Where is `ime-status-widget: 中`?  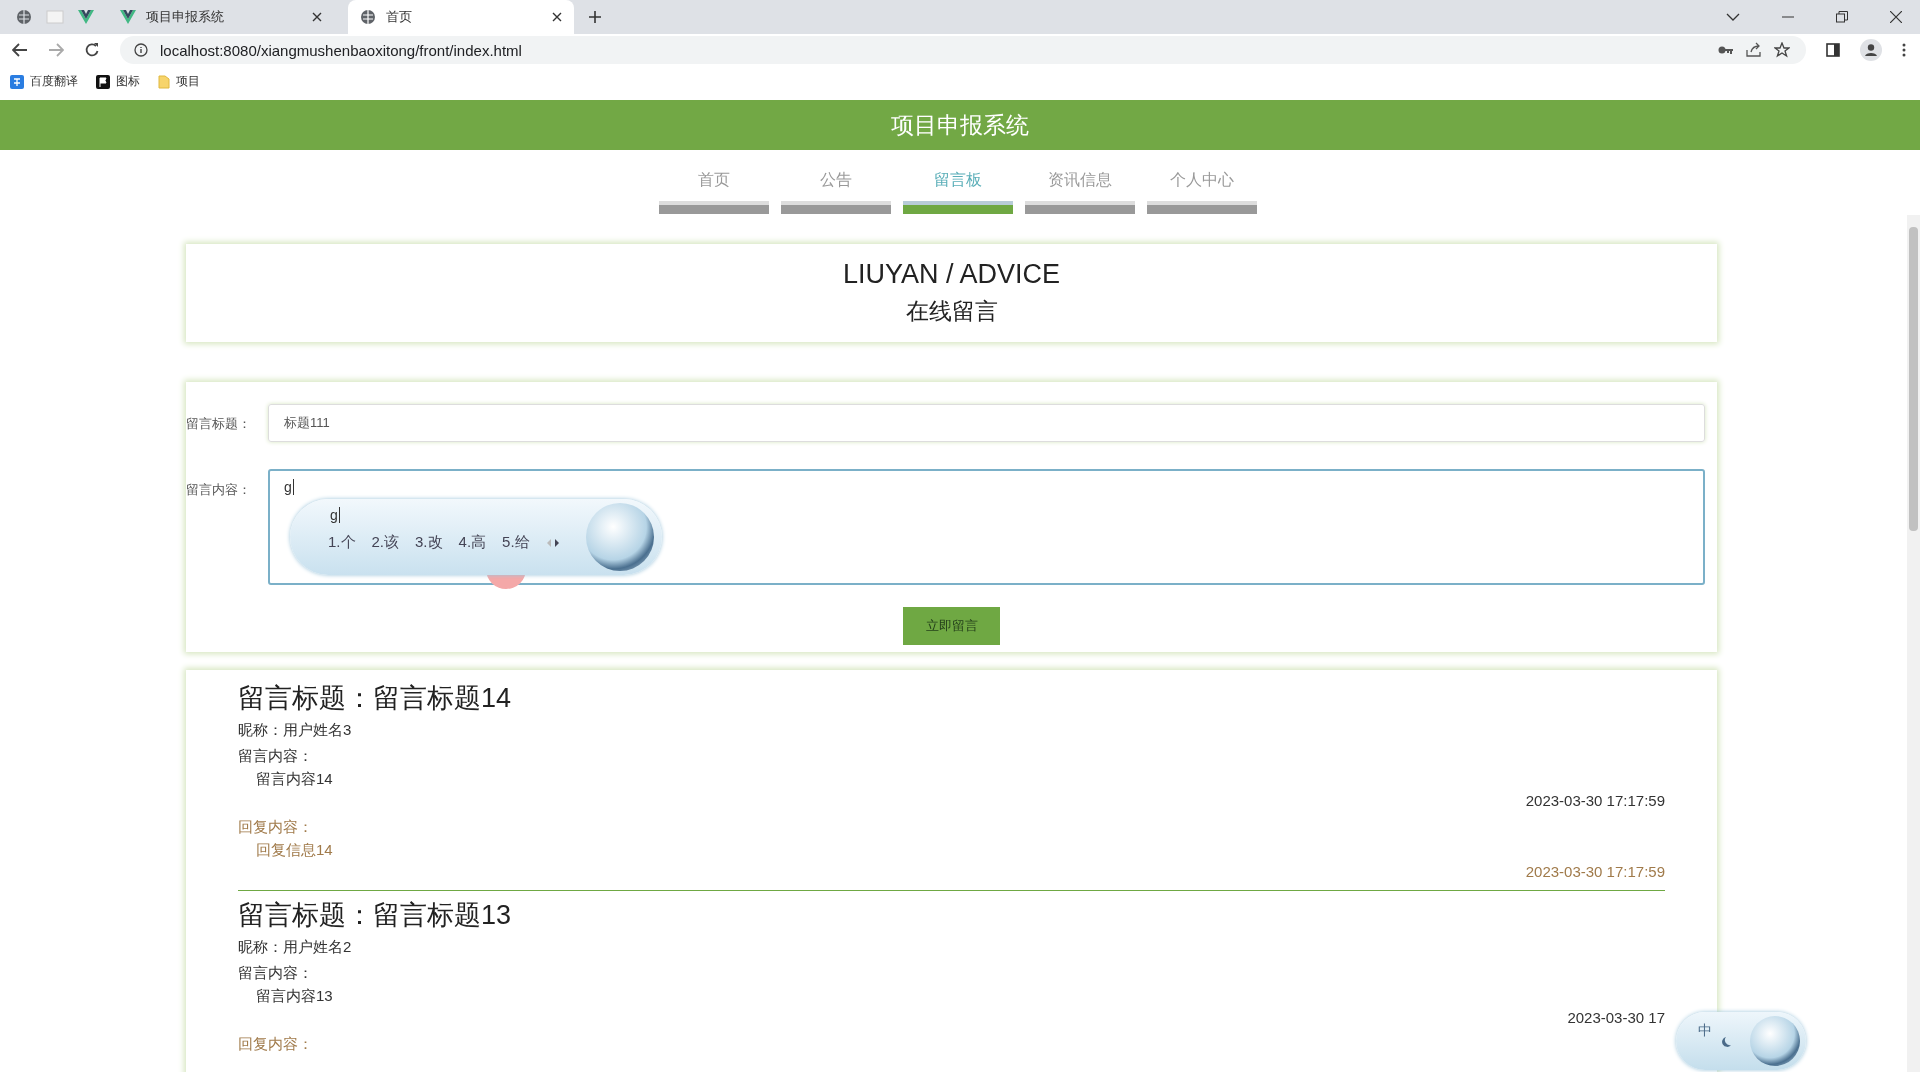 ime-status-widget: 中 is located at coordinates (1741, 1041).